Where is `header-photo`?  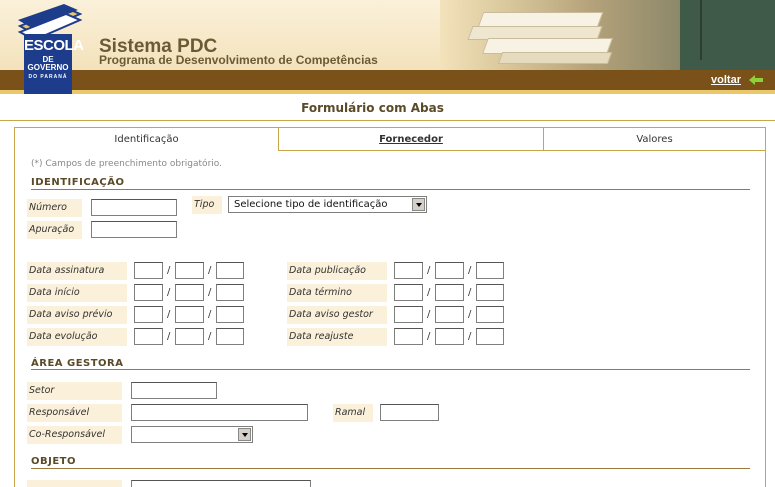 header-photo is located at coordinates (607, 35).